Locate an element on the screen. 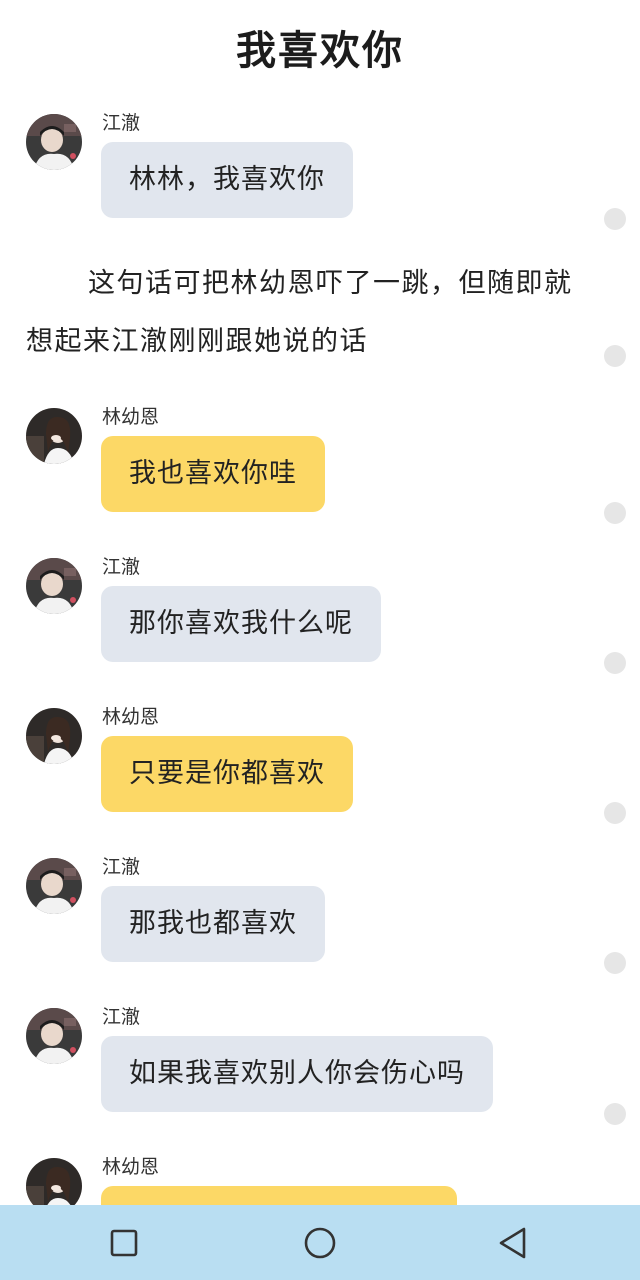 This screenshot has height=1280, width=640. message-bubble: 那我也都喜欢 is located at coordinates (213, 924).